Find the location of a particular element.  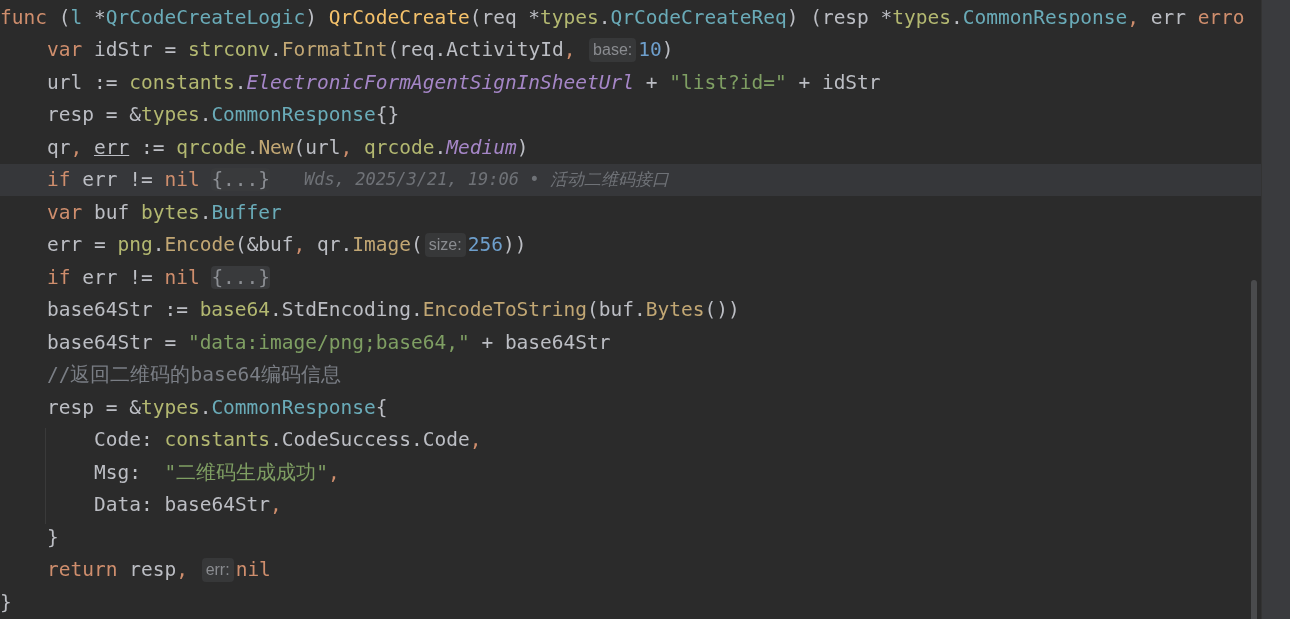

scrollbar is located at coordinates (1254, 449).